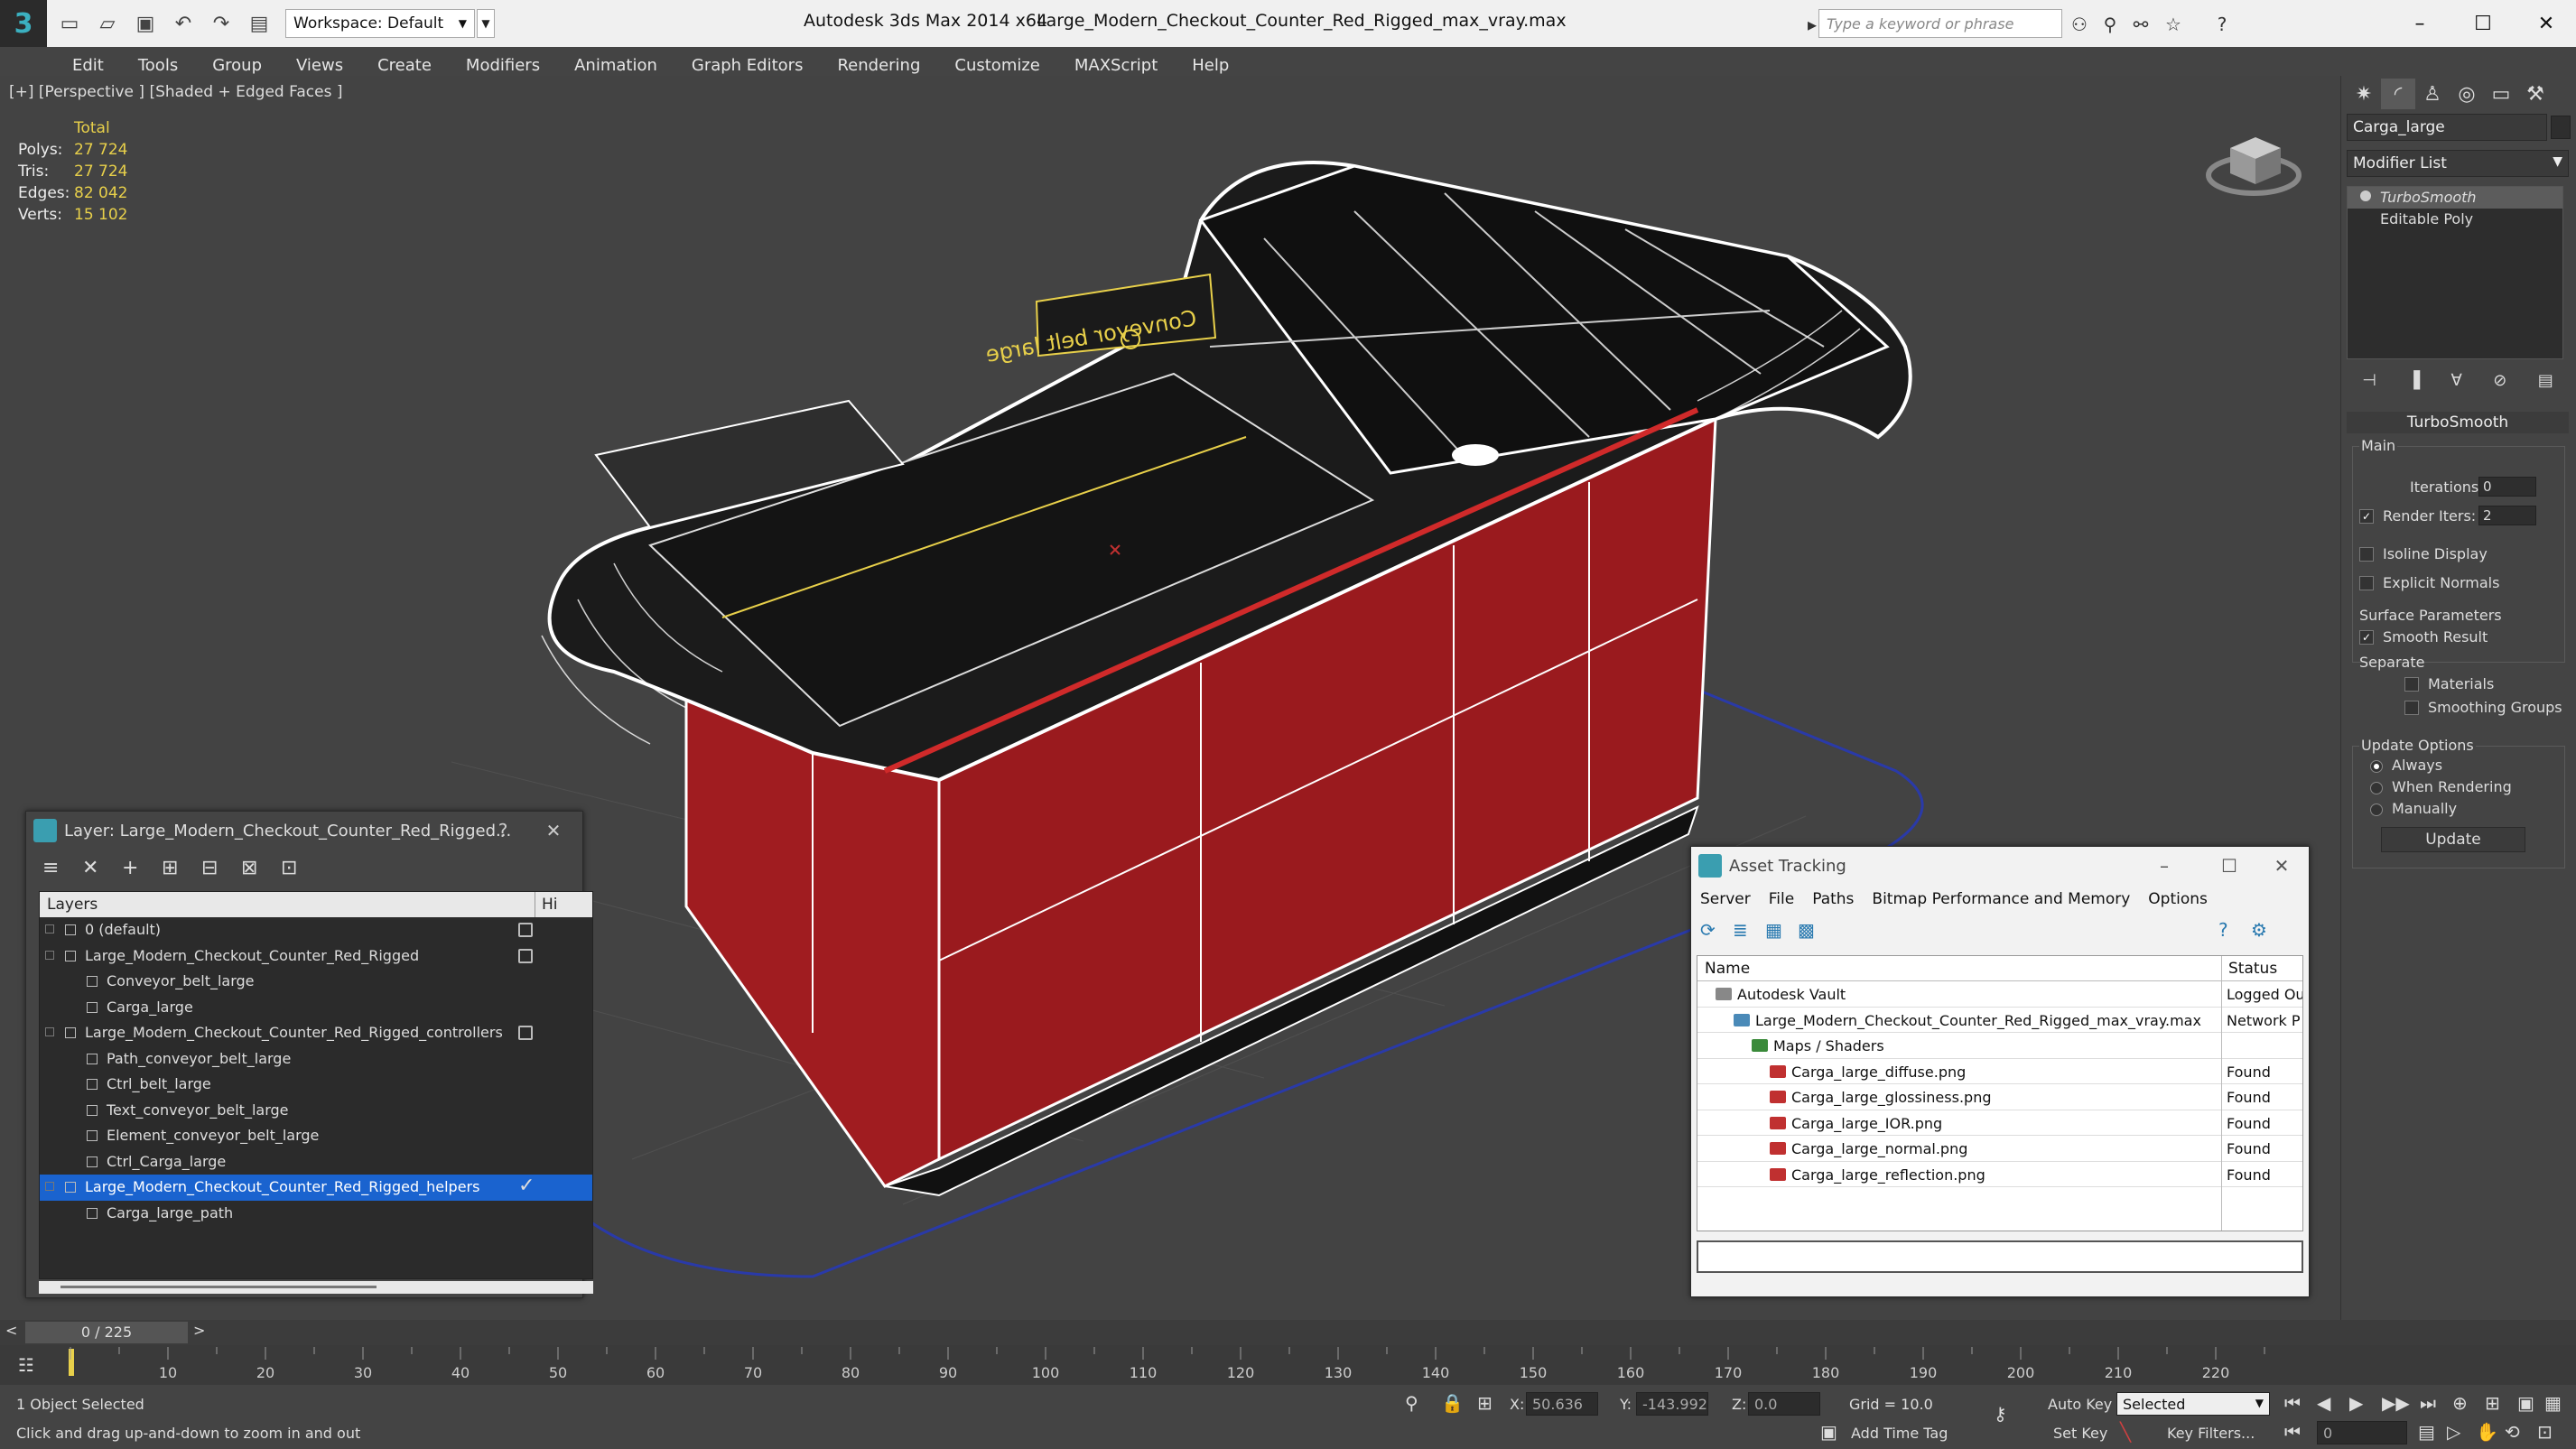 Image resolution: width=2576 pixels, height=1449 pixels. I want to click on menu-customize: Customize, so click(996, 65).